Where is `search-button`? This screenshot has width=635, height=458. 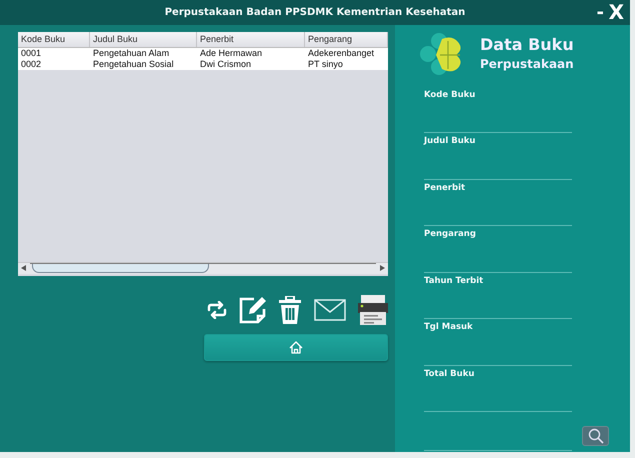 search-button is located at coordinates (595, 436).